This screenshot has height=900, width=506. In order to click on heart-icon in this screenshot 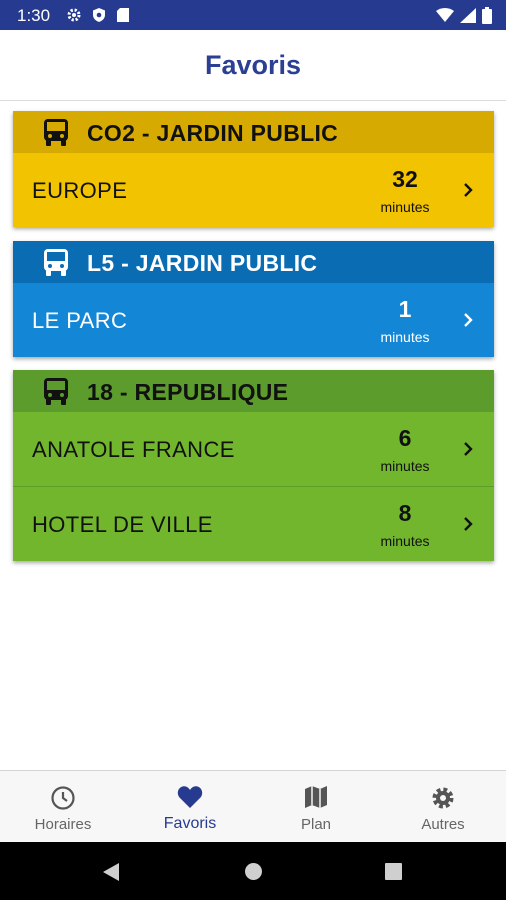, I will do `click(190, 797)`.